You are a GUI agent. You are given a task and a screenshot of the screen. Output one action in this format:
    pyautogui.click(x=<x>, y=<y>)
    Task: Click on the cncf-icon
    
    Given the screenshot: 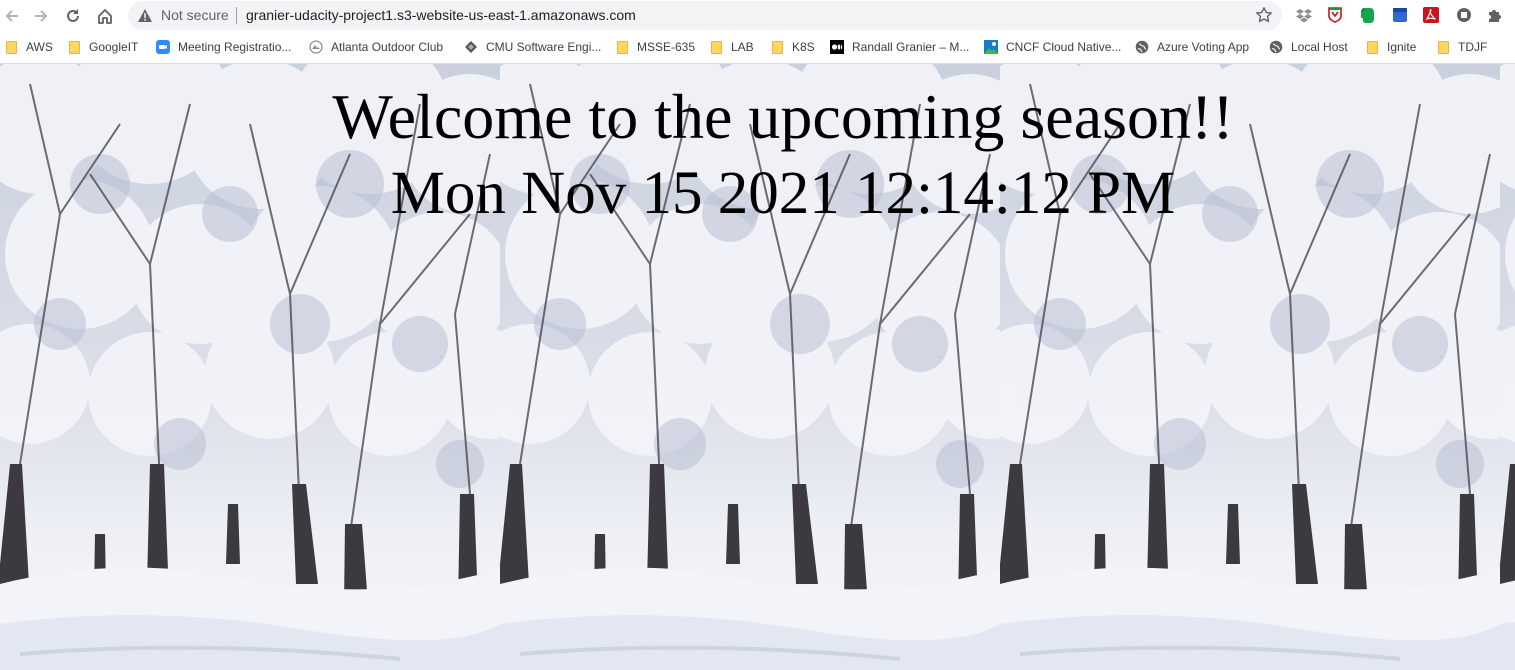 What is the action you would take?
    pyautogui.click(x=991, y=47)
    